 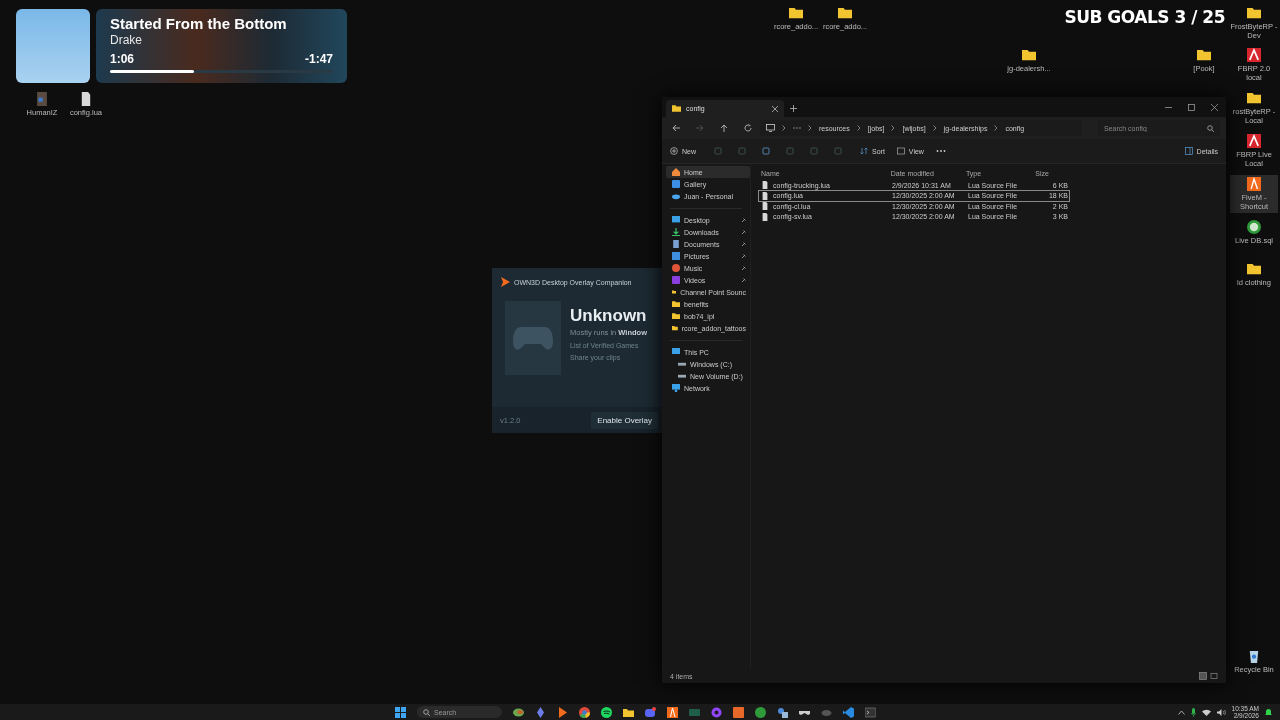 I want to click on refresh-icon, so click(x=748, y=128).